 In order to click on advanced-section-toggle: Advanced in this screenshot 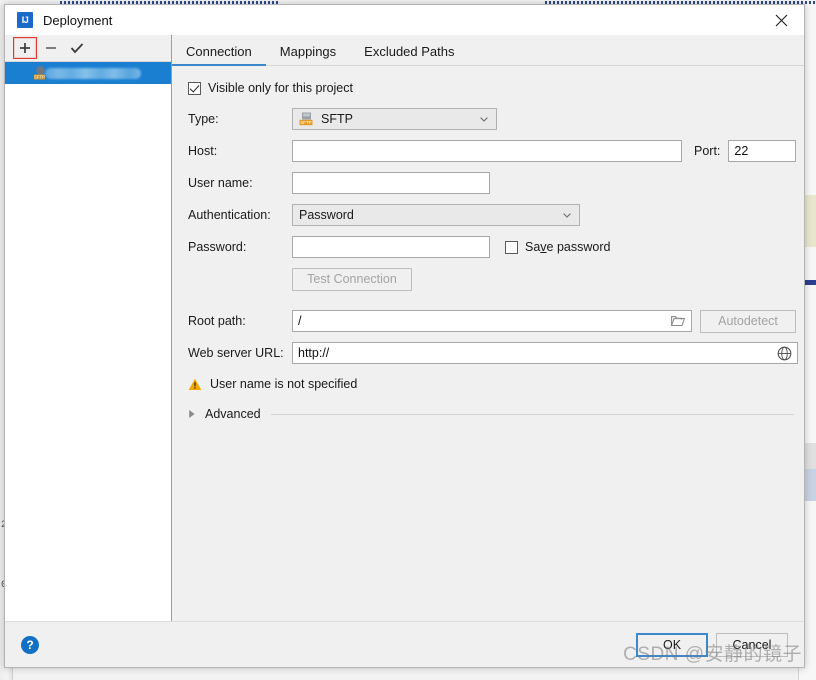, I will do `click(496, 414)`.